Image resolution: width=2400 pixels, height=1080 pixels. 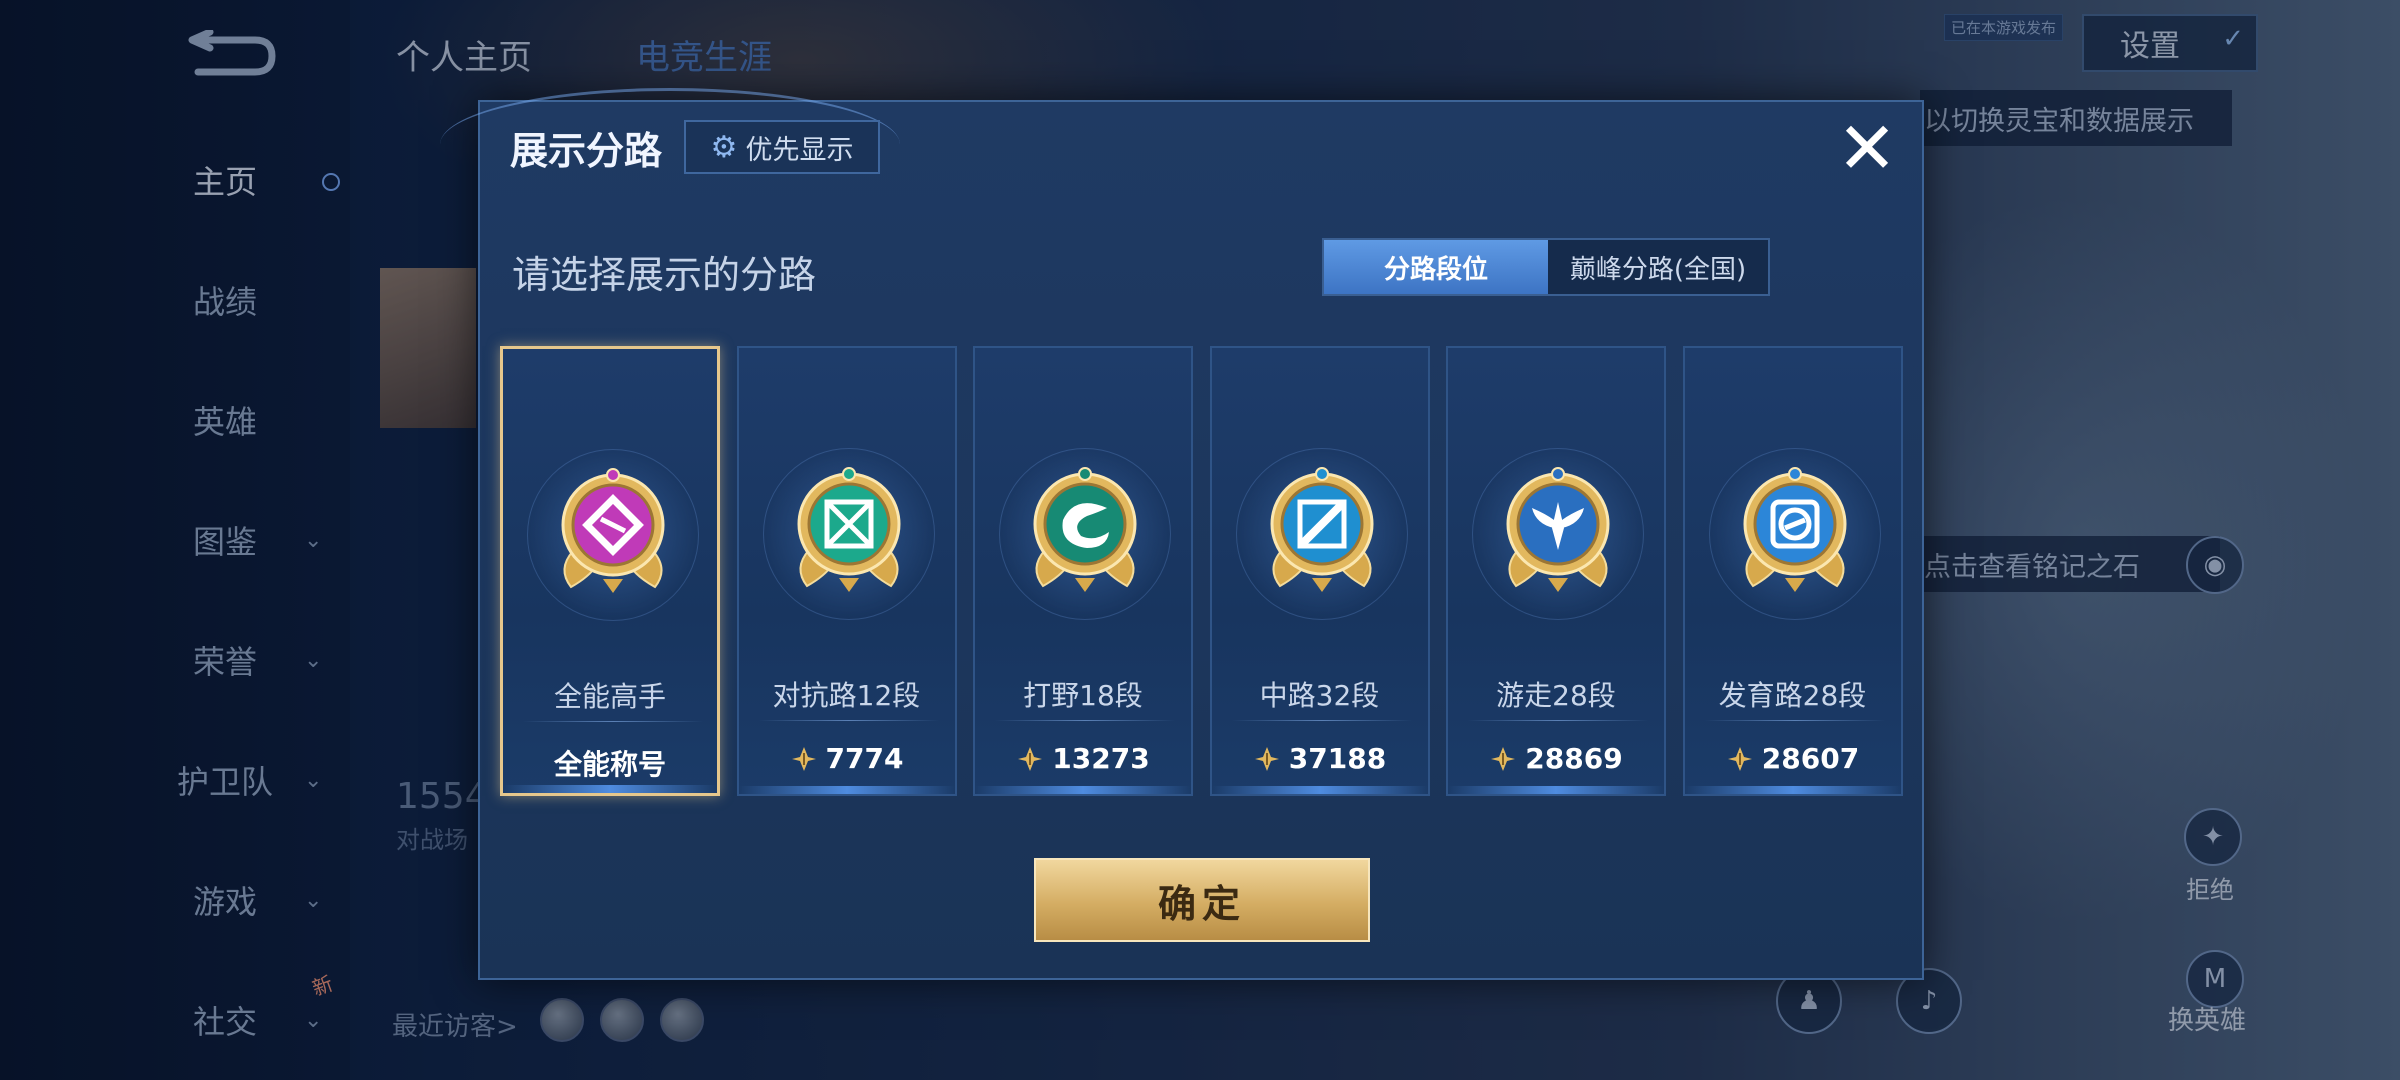 What do you see at coordinates (586, 151) in the screenshot?
I see `dialog-title: 展示分路` at bounding box center [586, 151].